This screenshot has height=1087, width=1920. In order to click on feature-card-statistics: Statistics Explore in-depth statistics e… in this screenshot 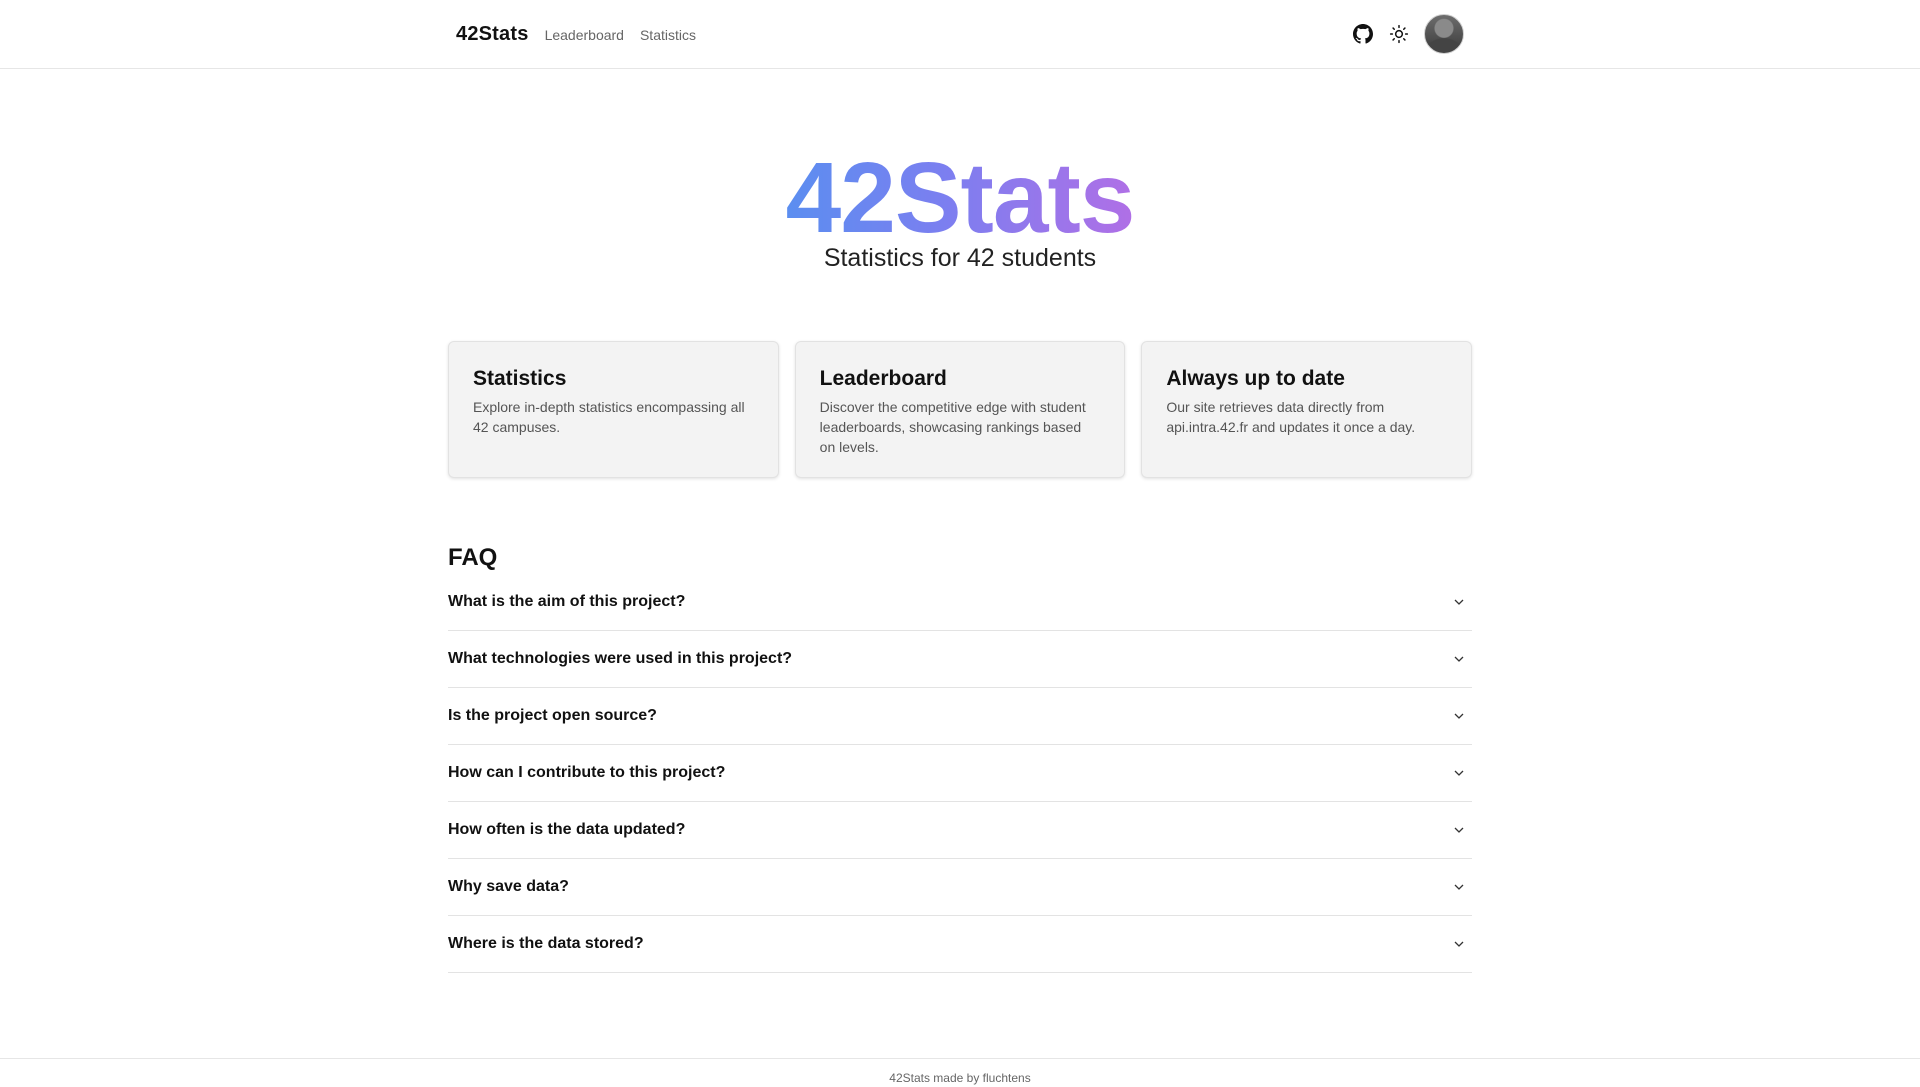, I will do `click(613, 409)`.